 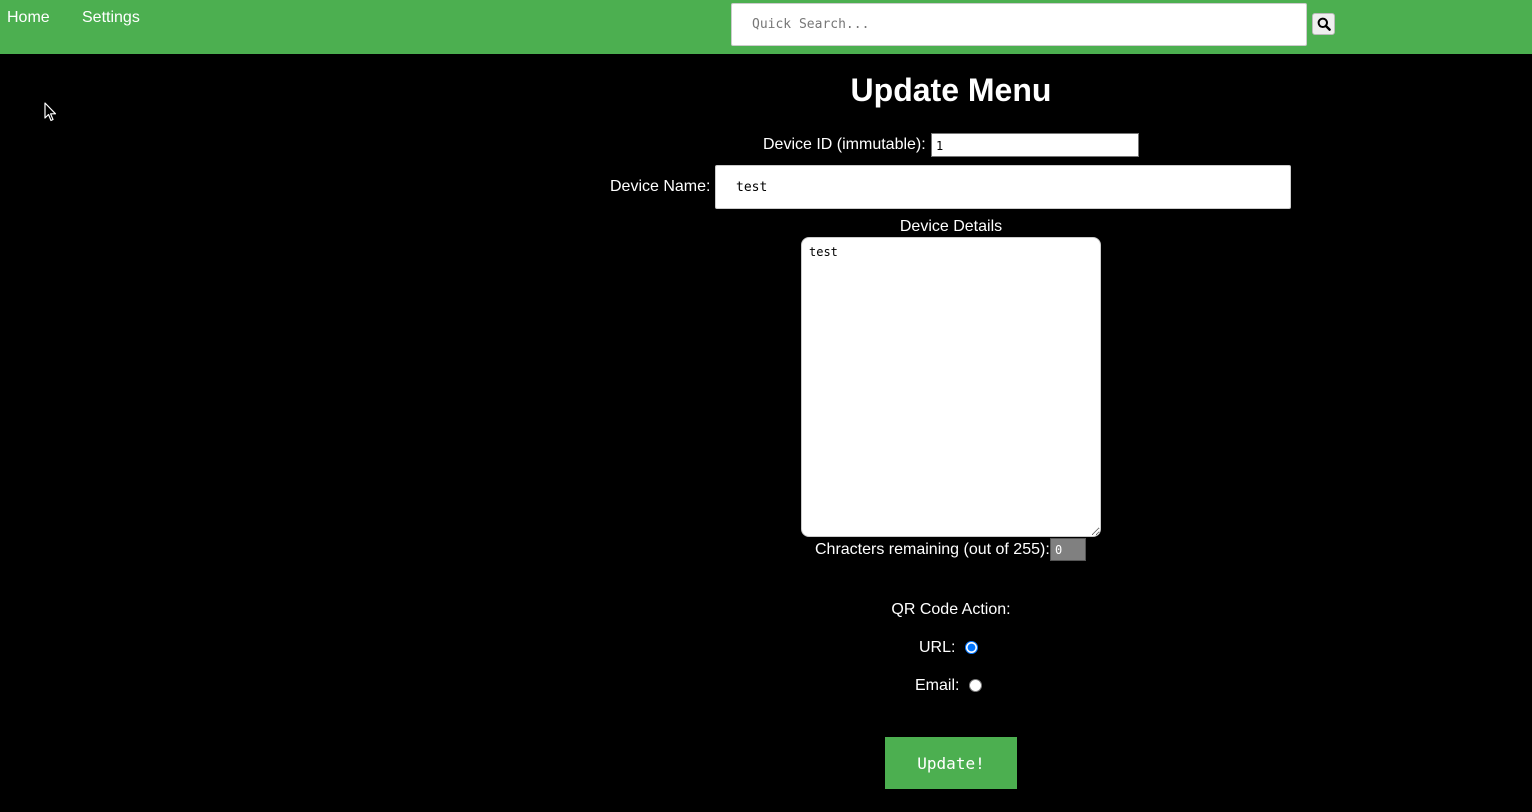 What do you see at coordinates (1019, 24) in the screenshot?
I see `quick-search-input` at bounding box center [1019, 24].